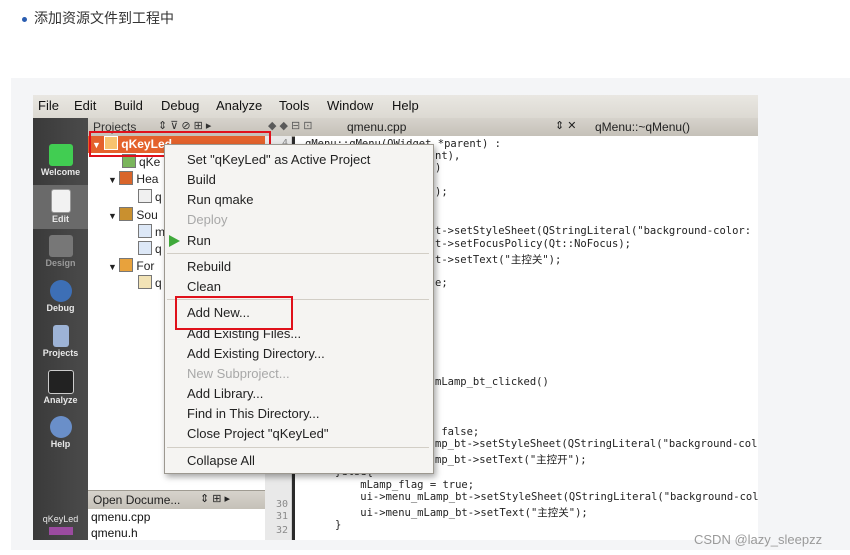 This screenshot has height=555, width=850. Describe the element at coordinates (128, 105) in the screenshot. I see `menu-build: Build` at that location.